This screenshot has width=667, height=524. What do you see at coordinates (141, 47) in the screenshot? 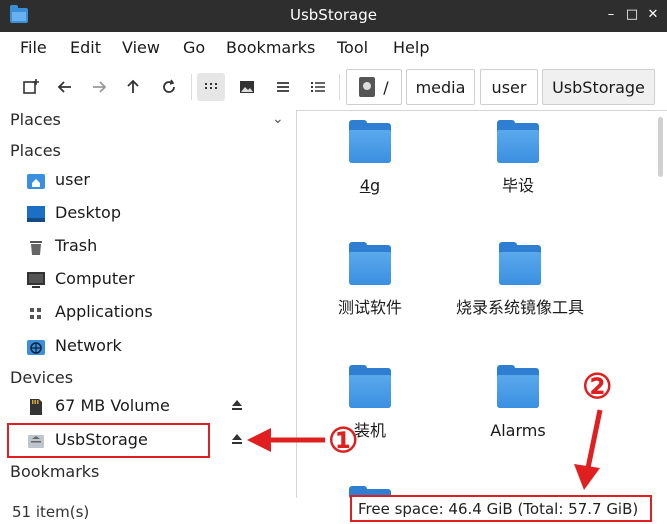
I see `menu-view: View` at bounding box center [141, 47].